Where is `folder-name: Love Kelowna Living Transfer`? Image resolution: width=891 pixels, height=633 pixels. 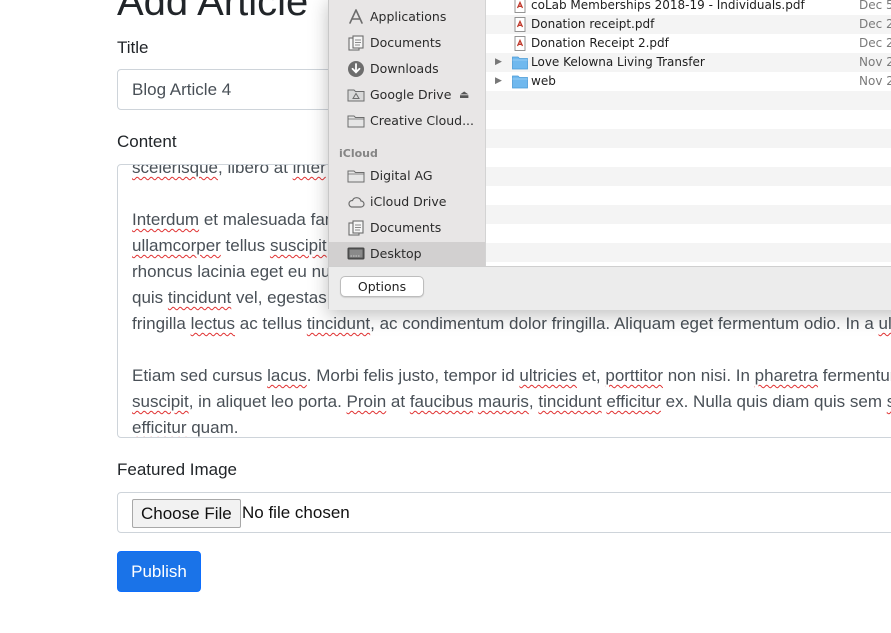 folder-name: Love Kelowna Living Transfer is located at coordinates (618, 62).